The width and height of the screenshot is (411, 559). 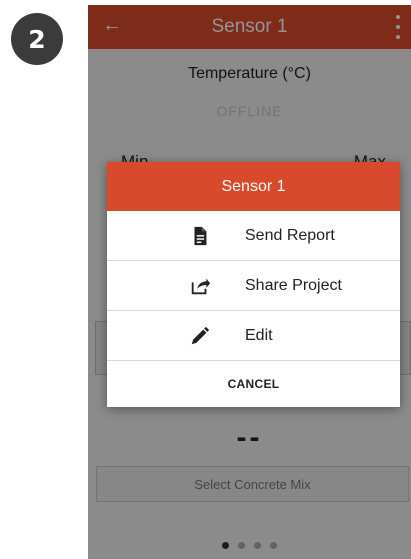 What do you see at coordinates (293, 285) in the screenshot?
I see `share-project-label: Share Project` at bounding box center [293, 285].